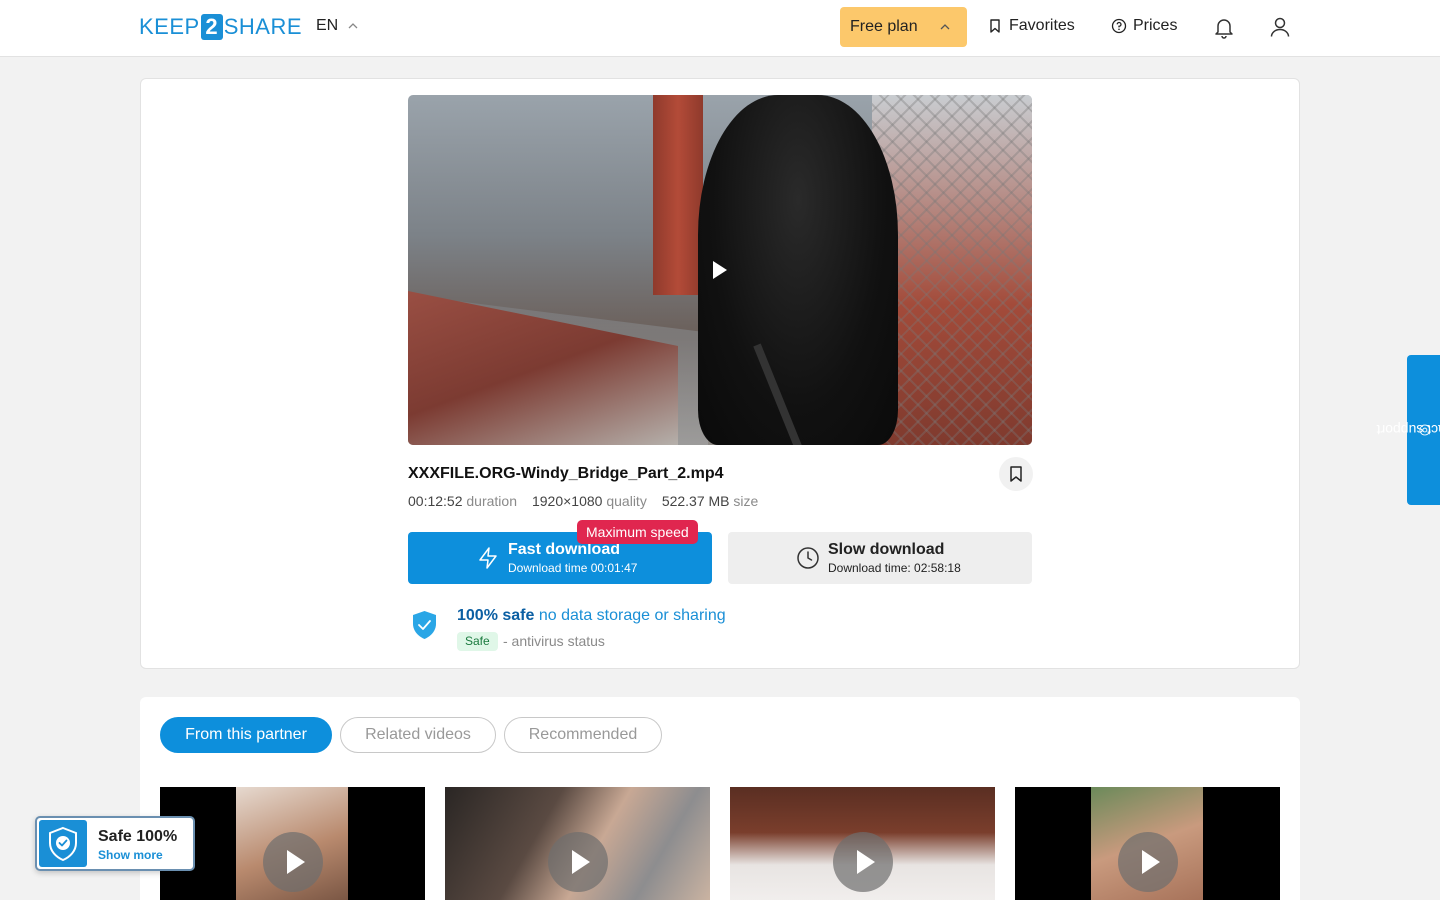 Image resolution: width=1440 pixels, height=900 pixels. What do you see at coordinates (798, 270) in the screenshot?
I see `video-frame-person` at bounding box center [798, 270].